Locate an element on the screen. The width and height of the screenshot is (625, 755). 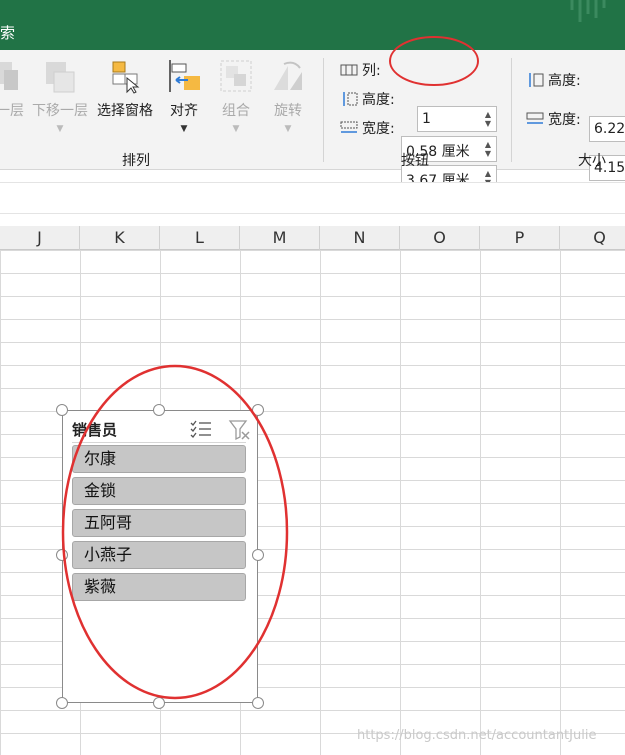
slicer-header: 销售员 is located at coordinates (161, 430).